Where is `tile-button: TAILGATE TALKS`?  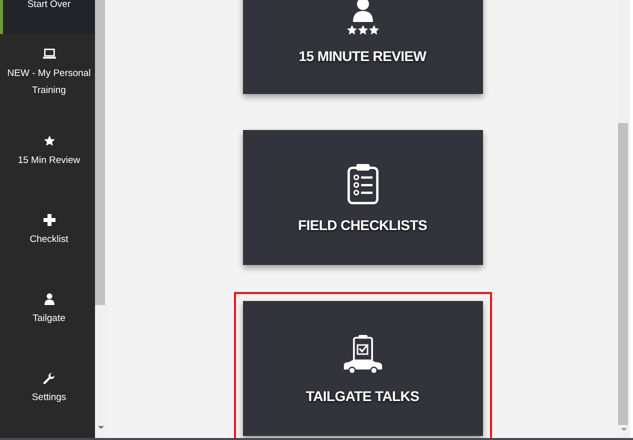
tile-button: TAILGATE TALKS is located at coordinates (362, 368).